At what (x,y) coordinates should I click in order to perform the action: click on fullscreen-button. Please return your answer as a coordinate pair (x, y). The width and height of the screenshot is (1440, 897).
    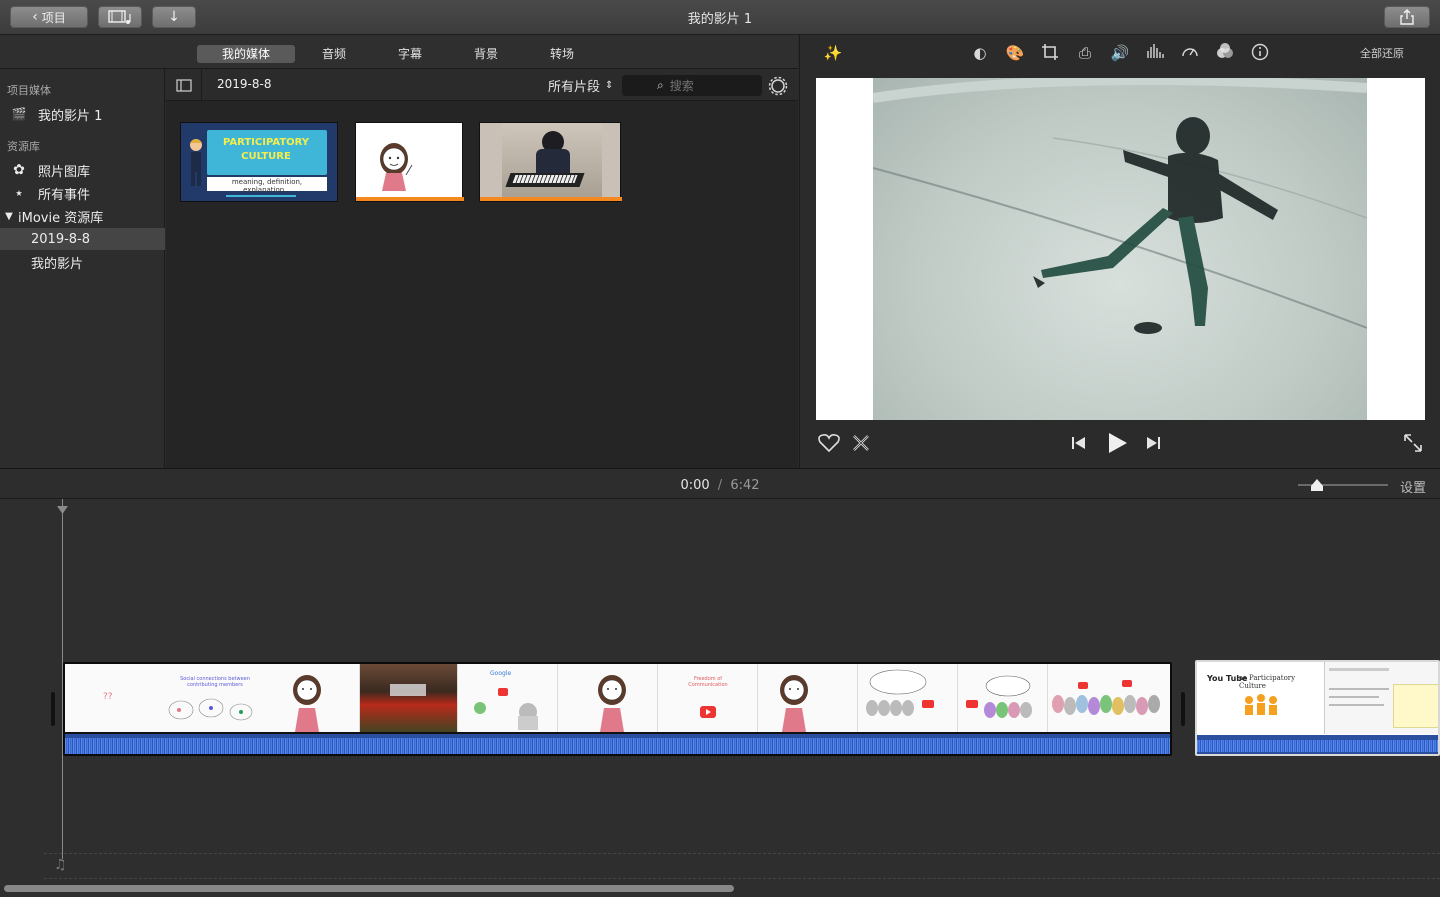
    Looking at the image, I should click on (1414, 444).